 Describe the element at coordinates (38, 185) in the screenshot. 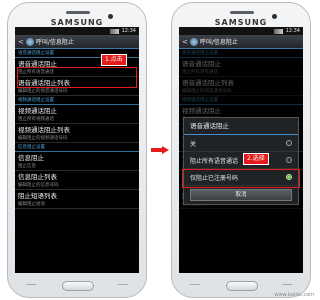

I see `setting-desc: 编辑阻止的信息号码` at that location.